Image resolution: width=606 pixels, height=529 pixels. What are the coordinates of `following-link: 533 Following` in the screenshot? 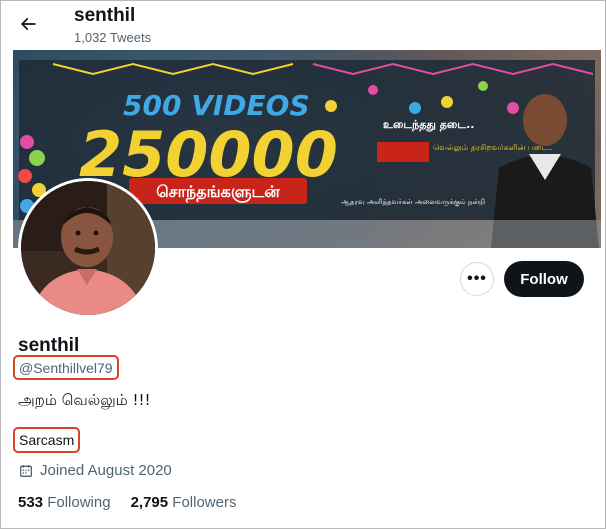 It's located at (64, 502).